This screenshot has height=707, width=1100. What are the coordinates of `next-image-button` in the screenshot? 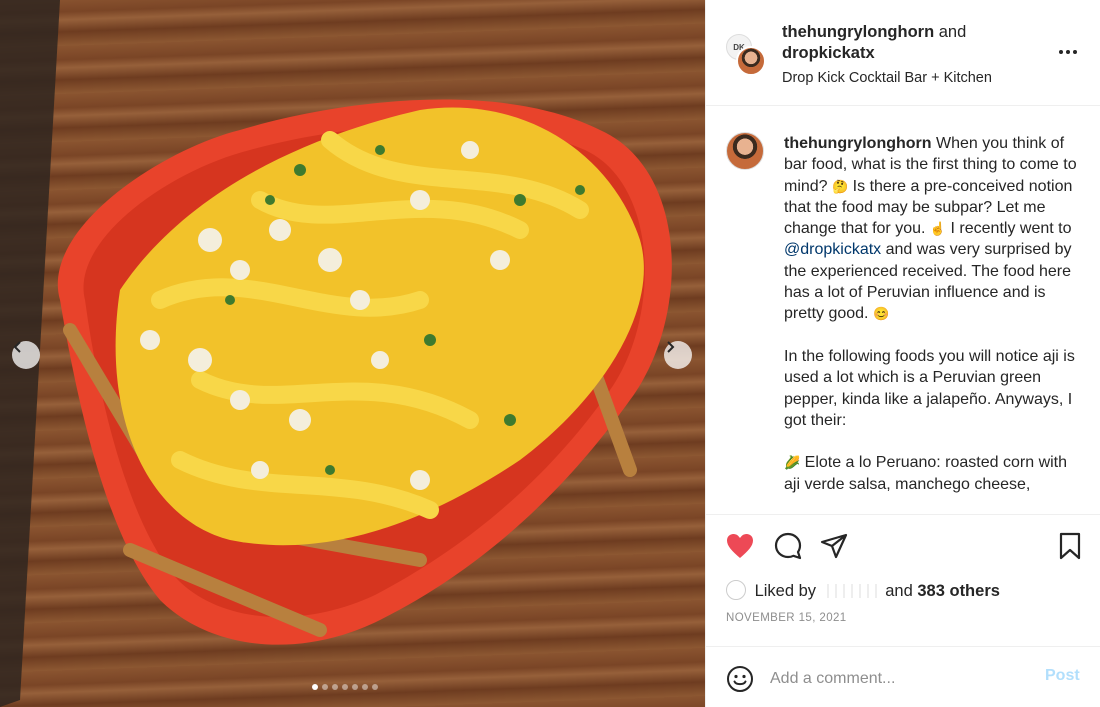 It's located at (678, 355).